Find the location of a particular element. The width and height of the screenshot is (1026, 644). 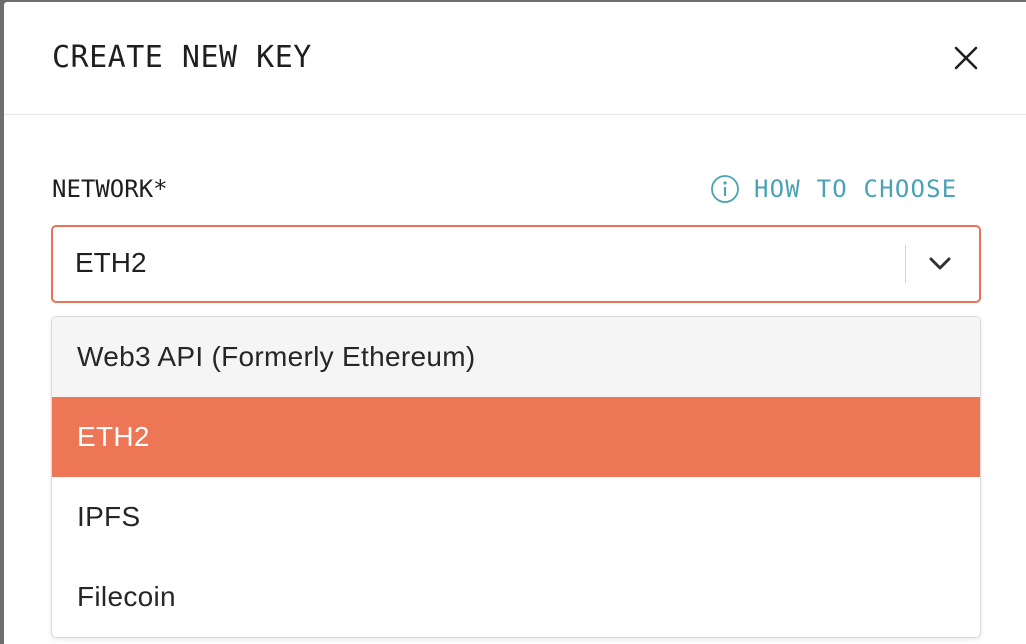

option-label: ETH2 is located at coordinates (113, 436).